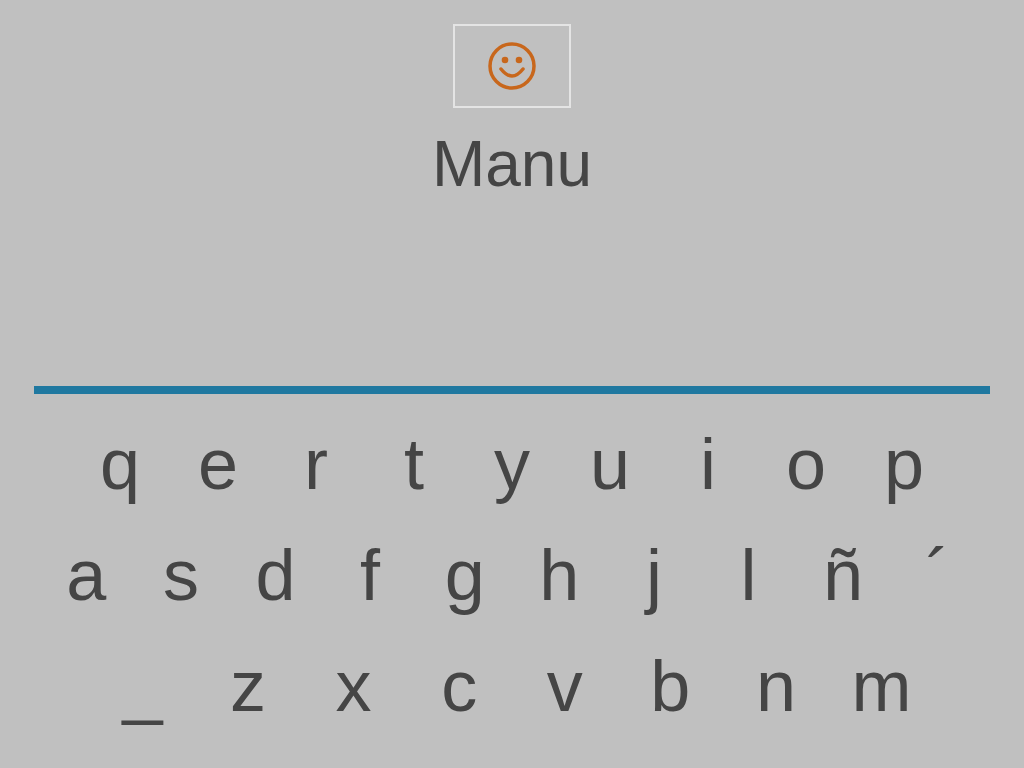  I want to click on key: p, so click(904, 463).